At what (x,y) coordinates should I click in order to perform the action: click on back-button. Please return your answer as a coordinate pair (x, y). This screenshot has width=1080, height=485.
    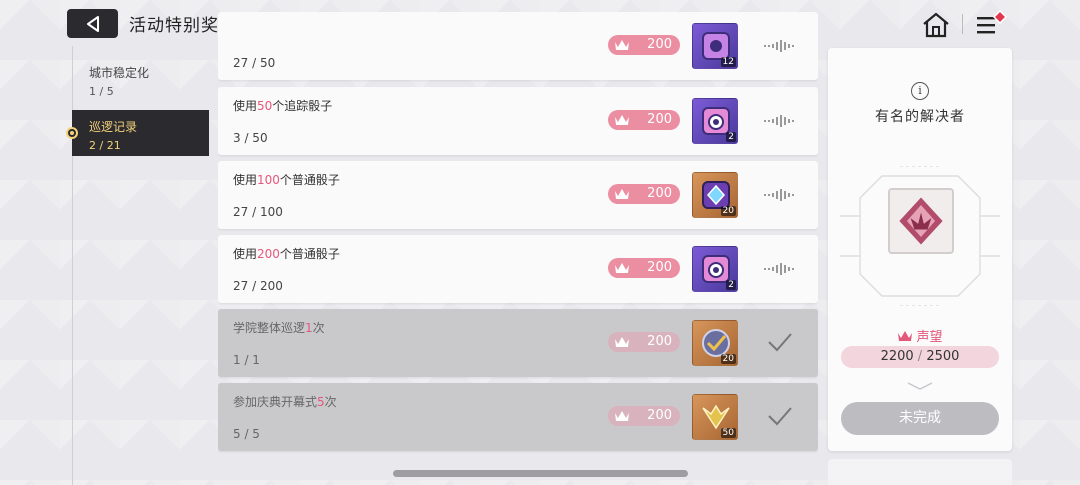
    Looking at the image, I should click on (92, 23).